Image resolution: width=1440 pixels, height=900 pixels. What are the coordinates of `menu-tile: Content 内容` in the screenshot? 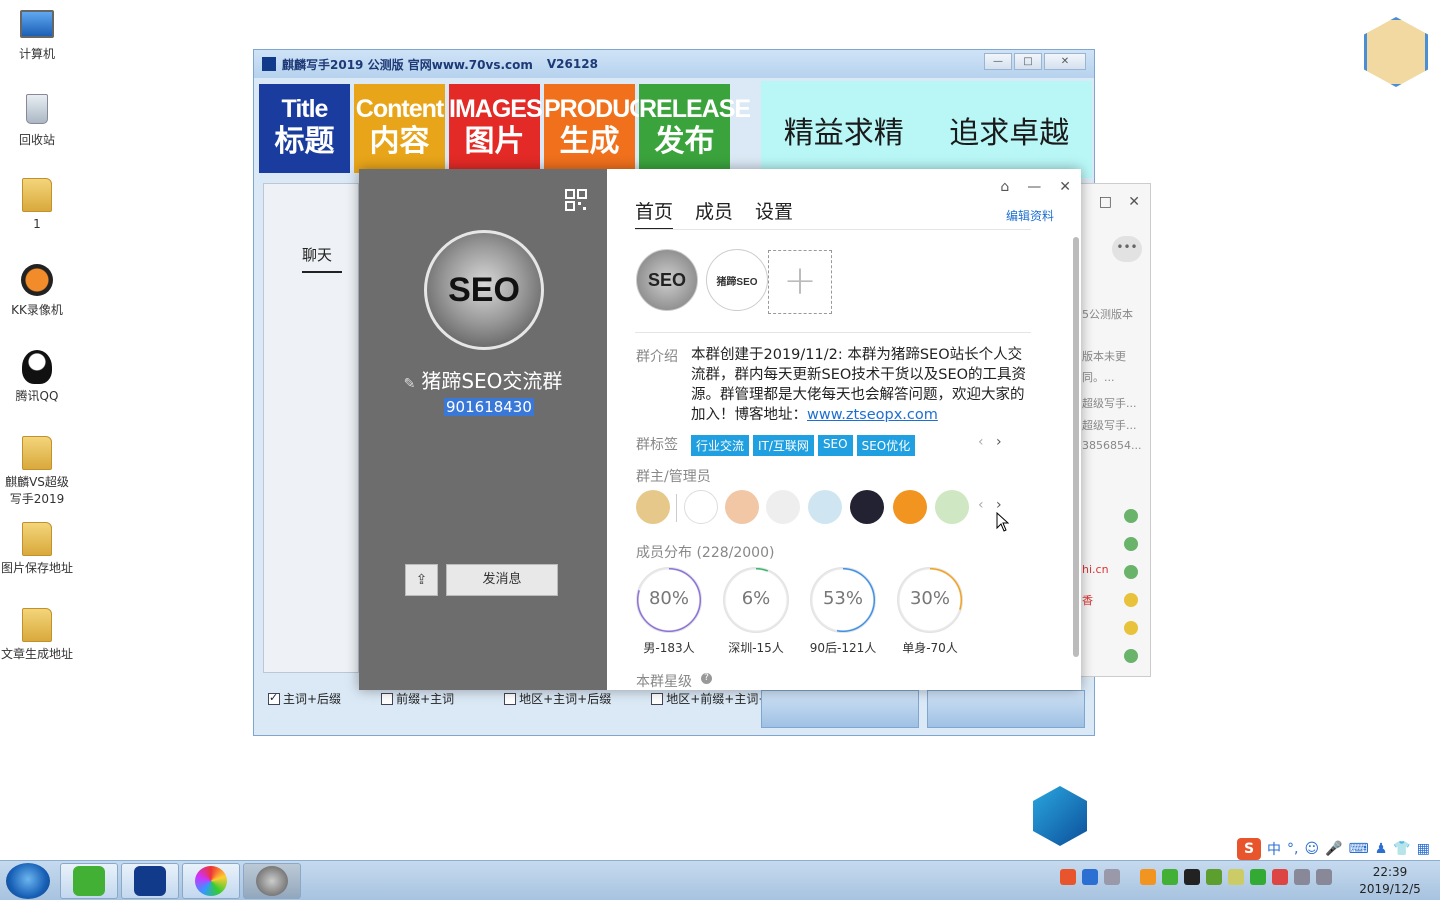 It's located at (399, 128).